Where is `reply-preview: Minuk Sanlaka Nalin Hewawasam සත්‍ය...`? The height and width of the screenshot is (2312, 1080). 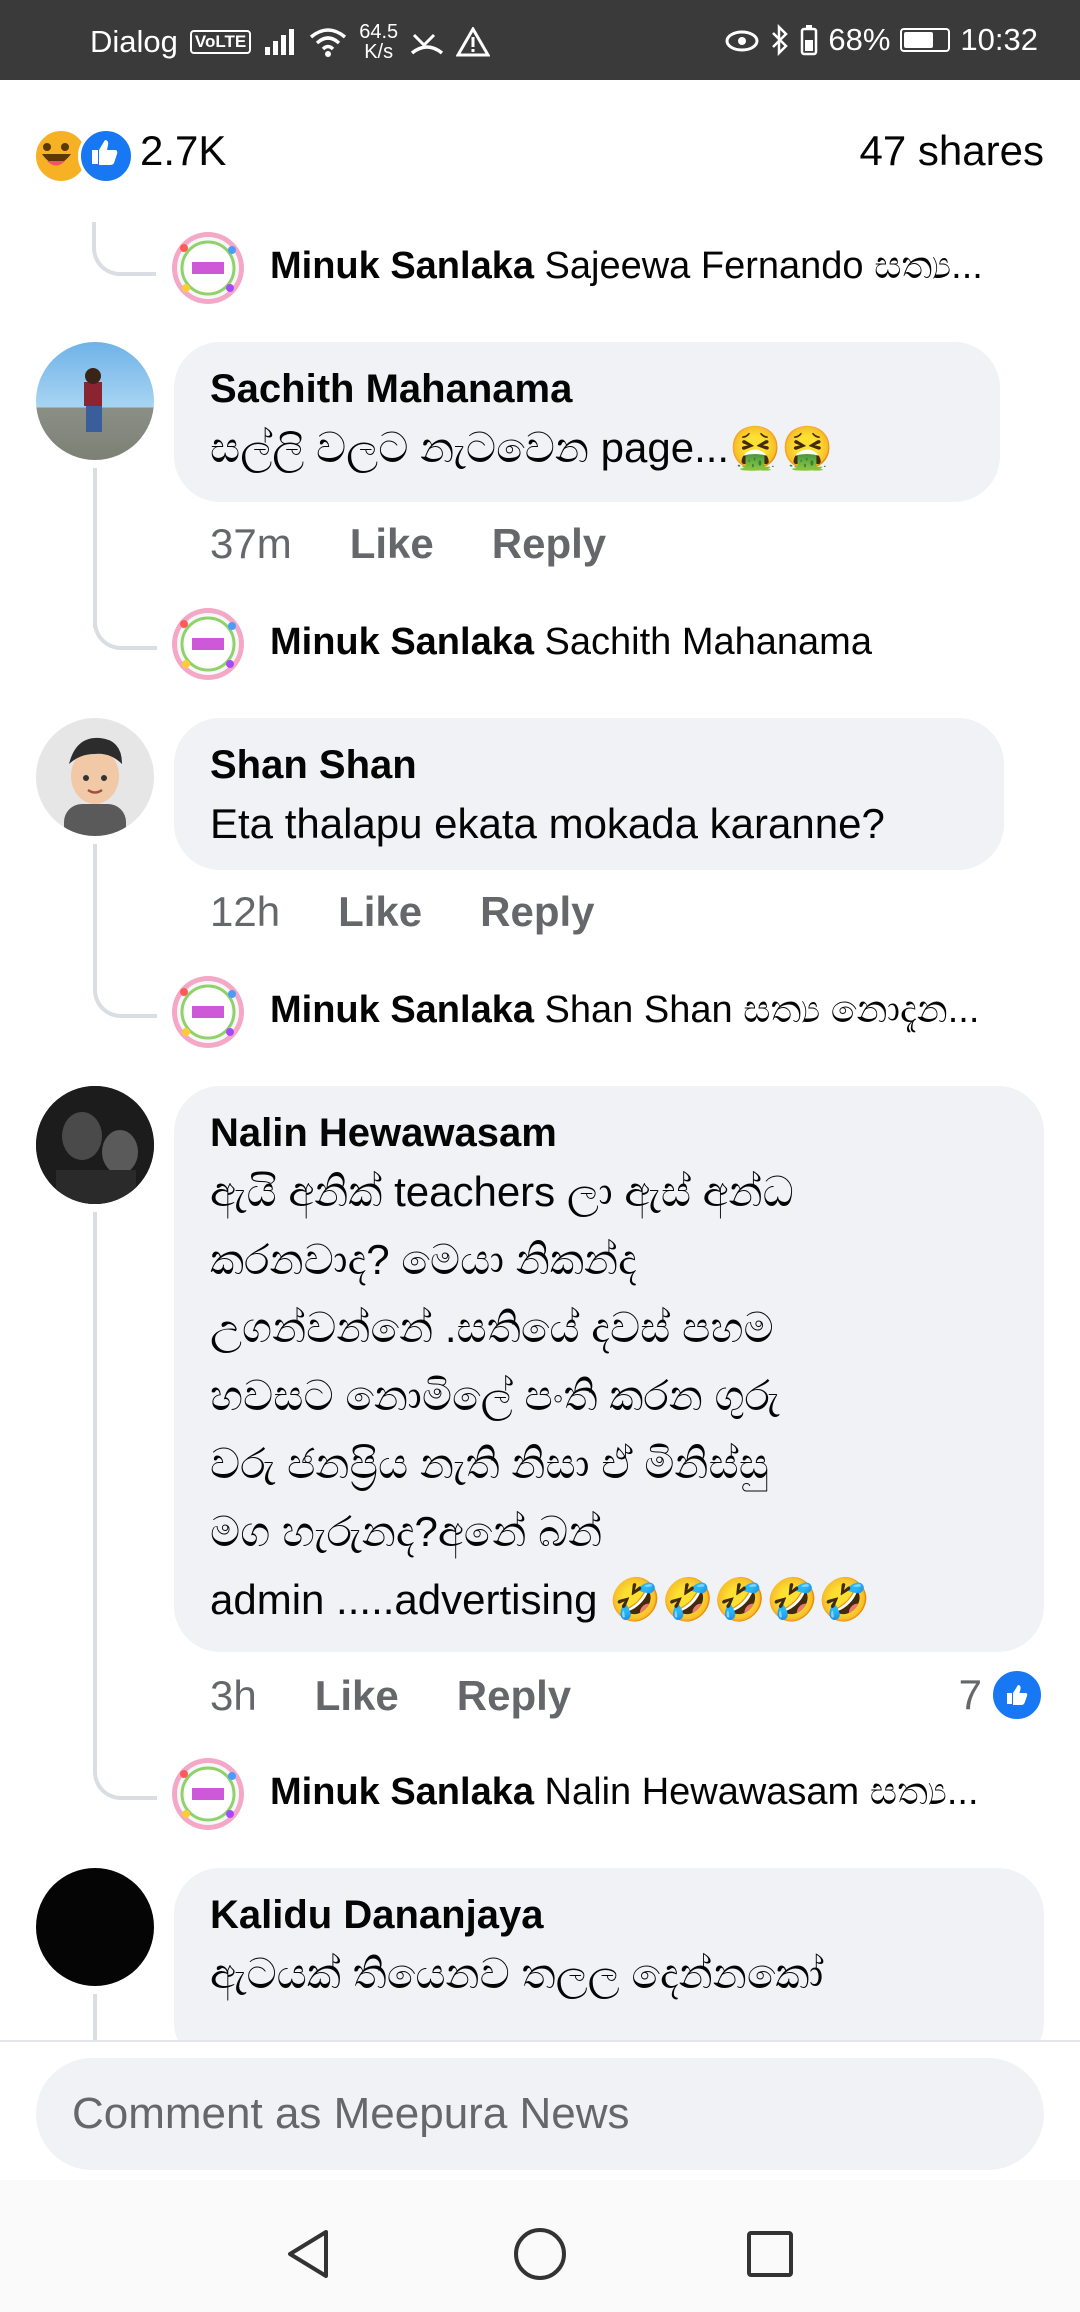 reply-preview: Minuk Sanlaka Nalin Hewawasam සත්‍ය... is located at coordinates (624, 1792).